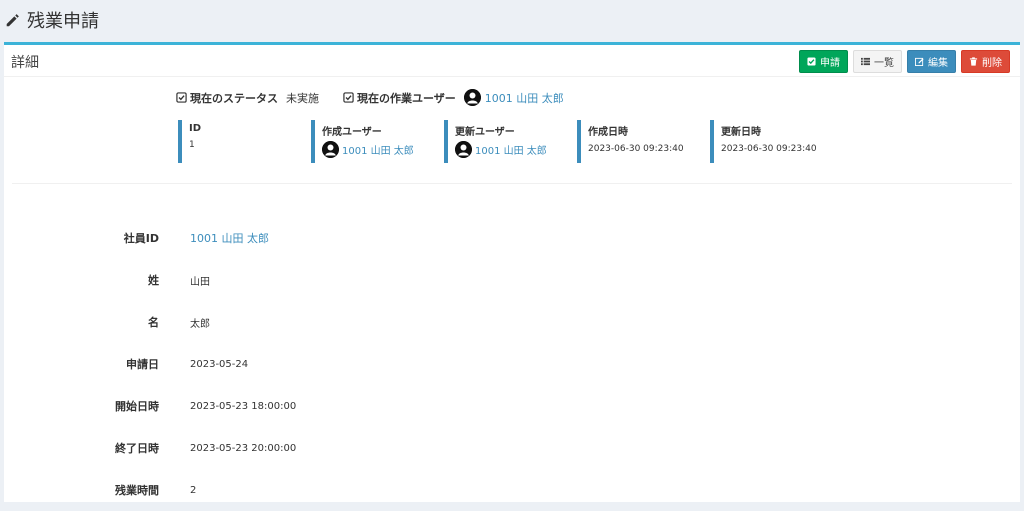 This screenshot has width=1024, height=511. What do you see at coordinates (512, 20) in the screenshot?
I see `page-header: 残業申請` at bounding box center [512, 20].